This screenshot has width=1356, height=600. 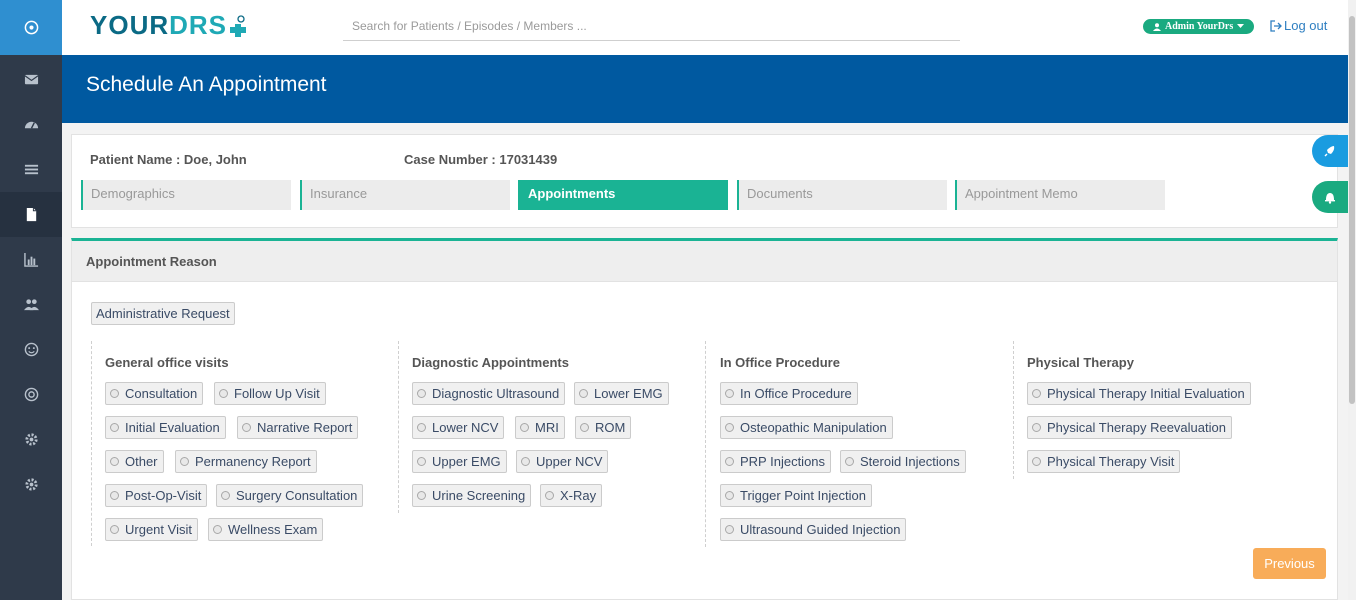 I want to click on envelope-icon, so click(x=31, y=79).